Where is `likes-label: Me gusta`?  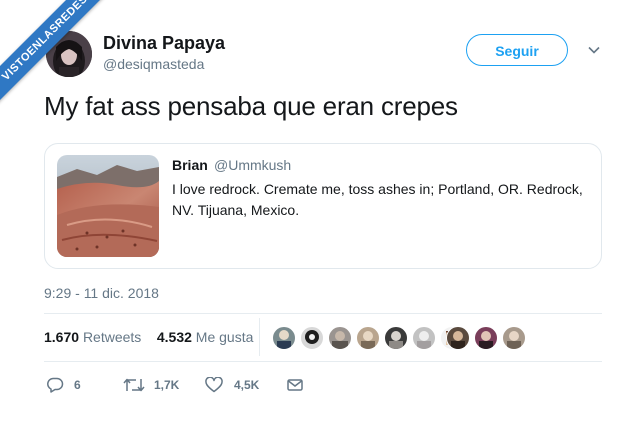
likes-label: Me gusta is located at coordinates (224, 337).